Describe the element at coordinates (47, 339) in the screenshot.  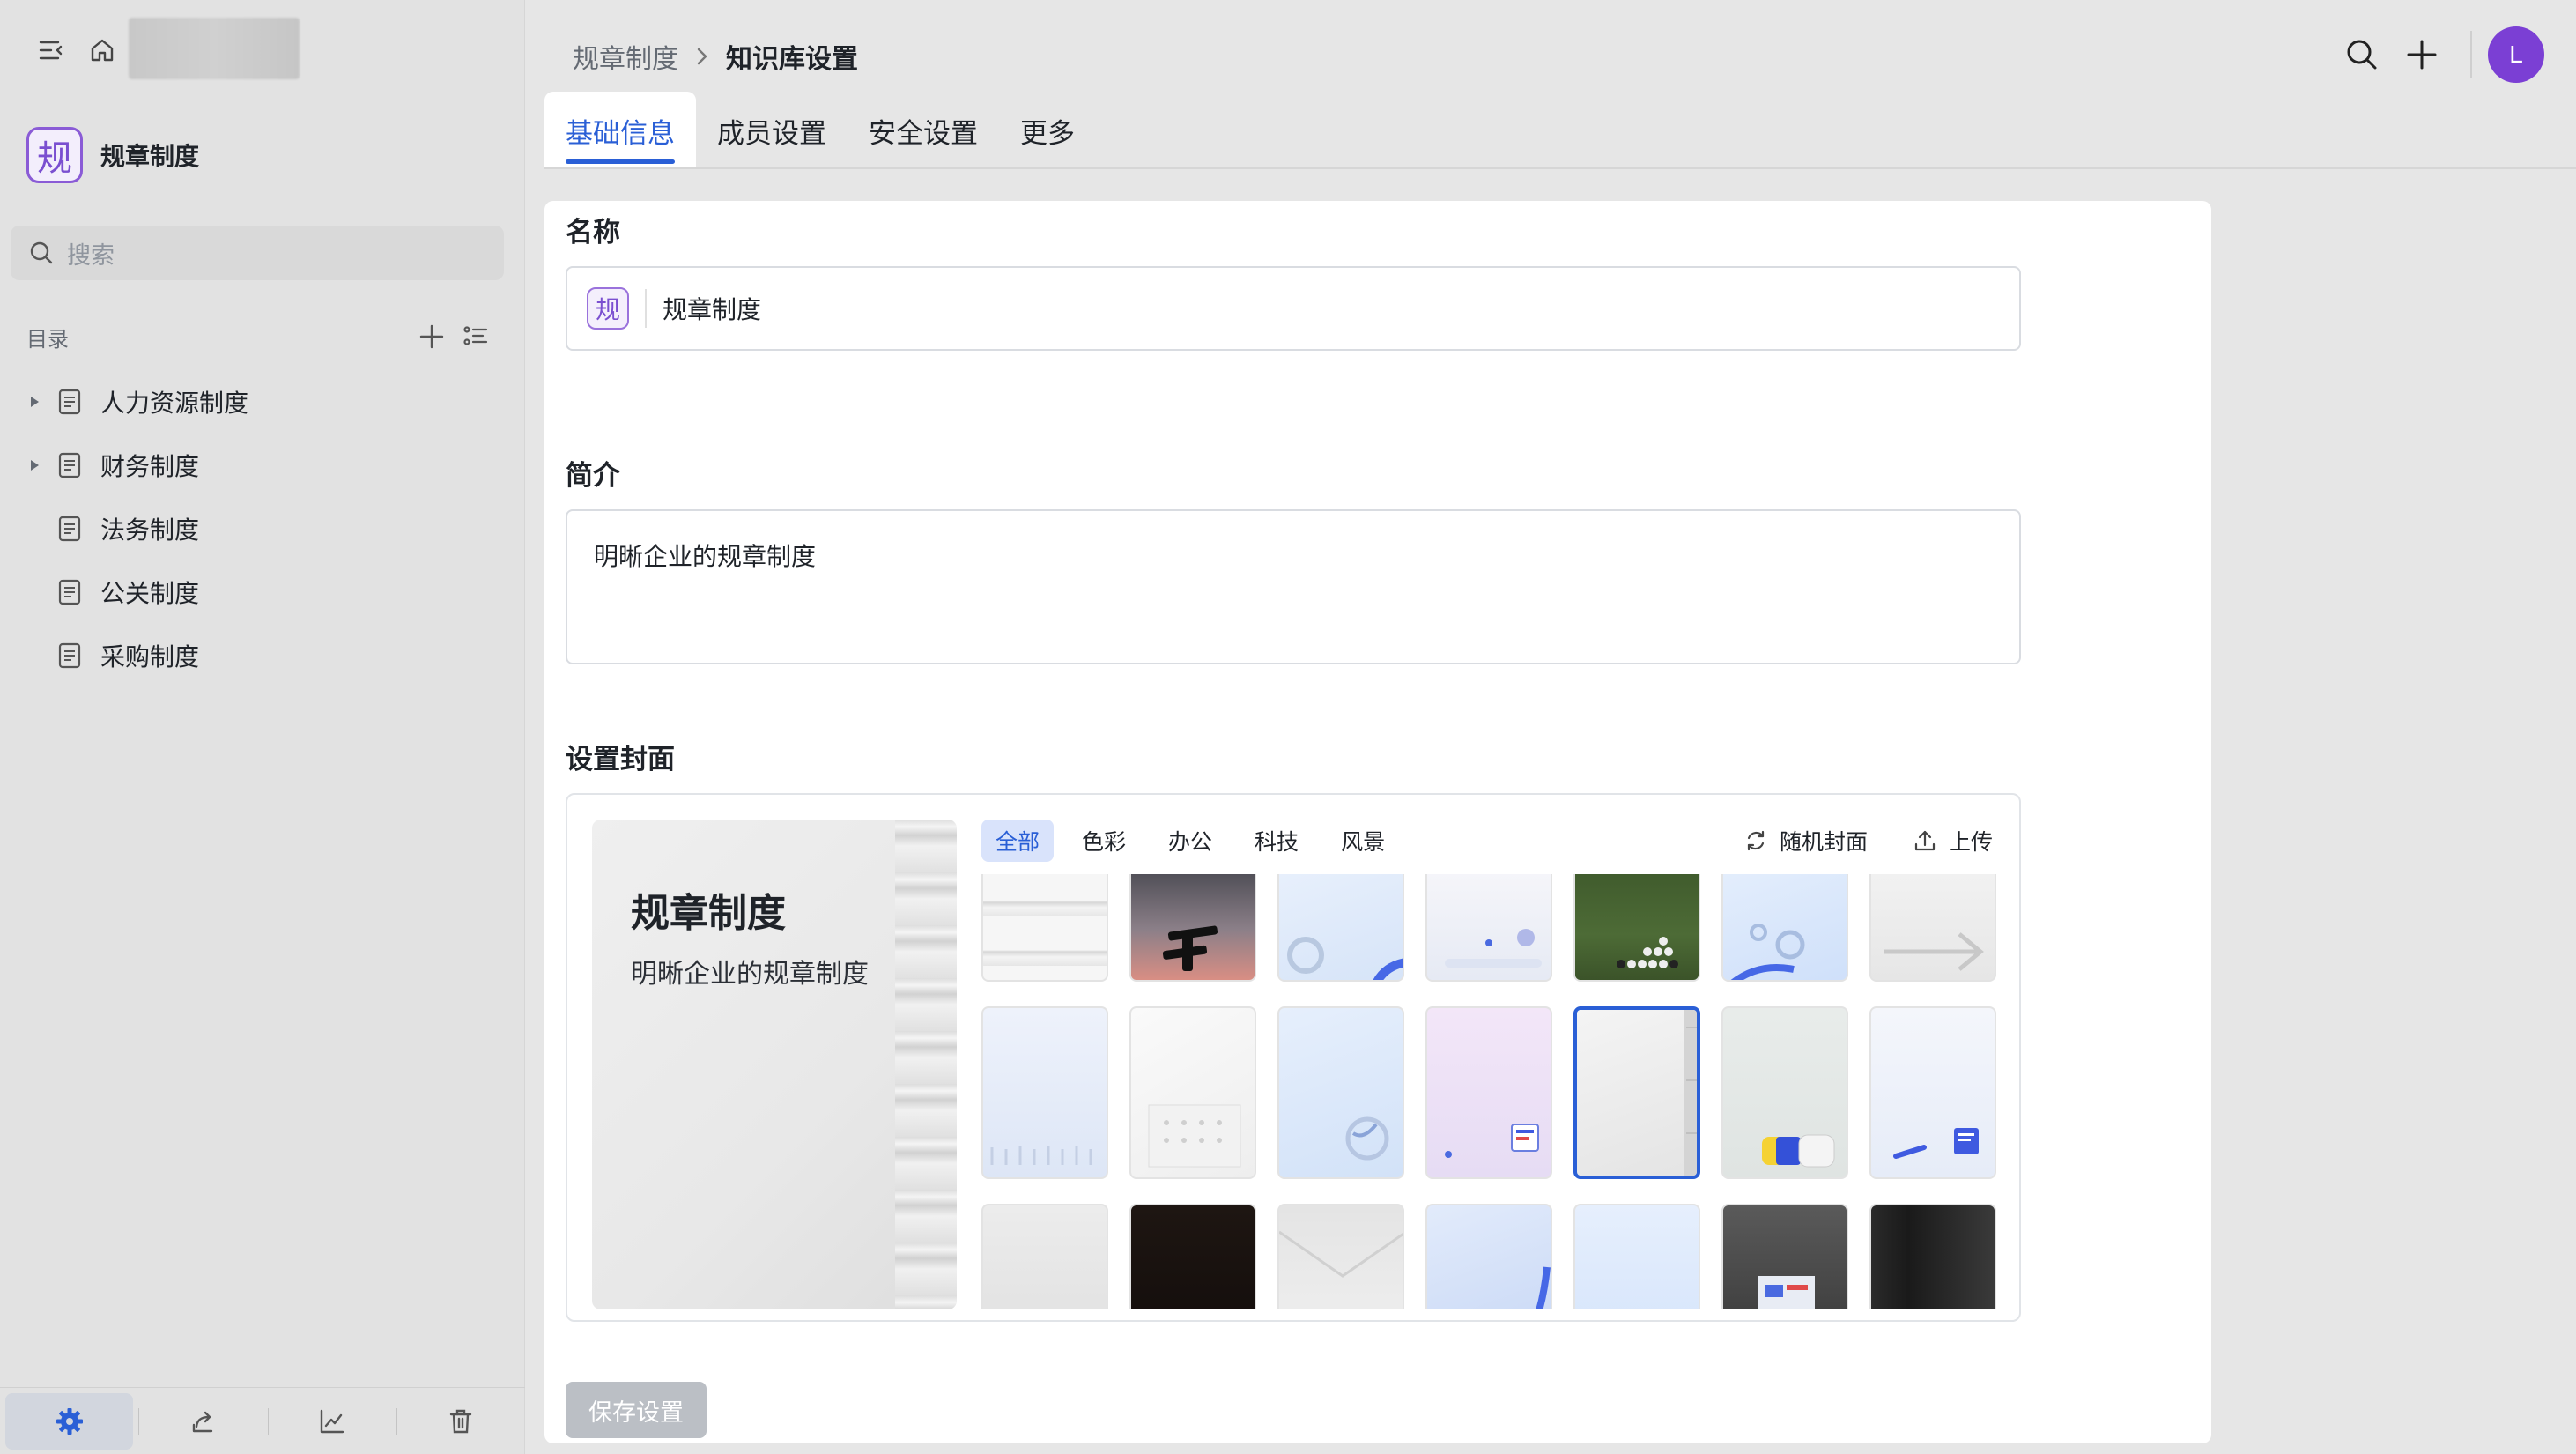
I see `toc-label: 目录` at that location.